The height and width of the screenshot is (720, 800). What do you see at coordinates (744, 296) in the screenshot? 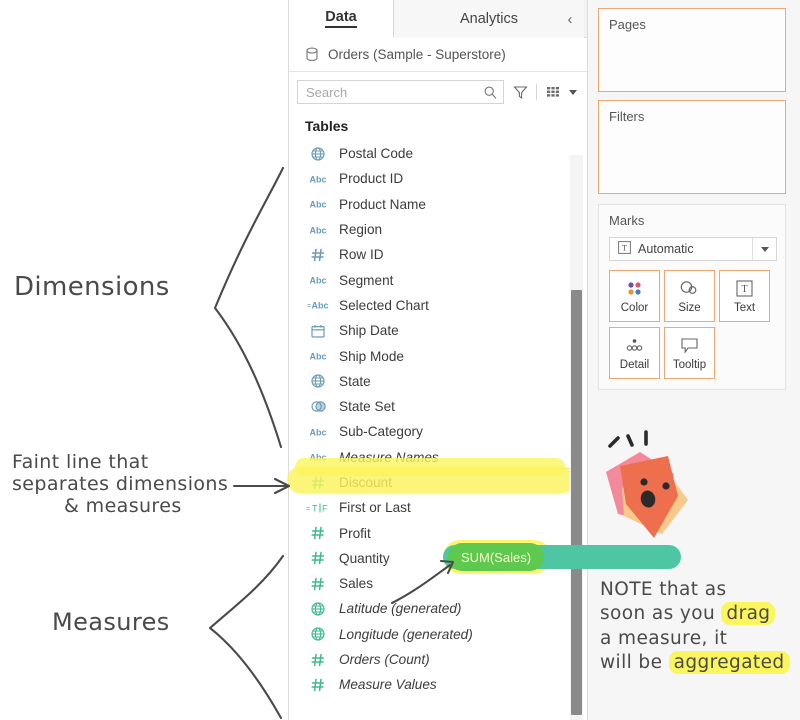
I see `marks-text-button: T Text` at bounding box center [744, 296].